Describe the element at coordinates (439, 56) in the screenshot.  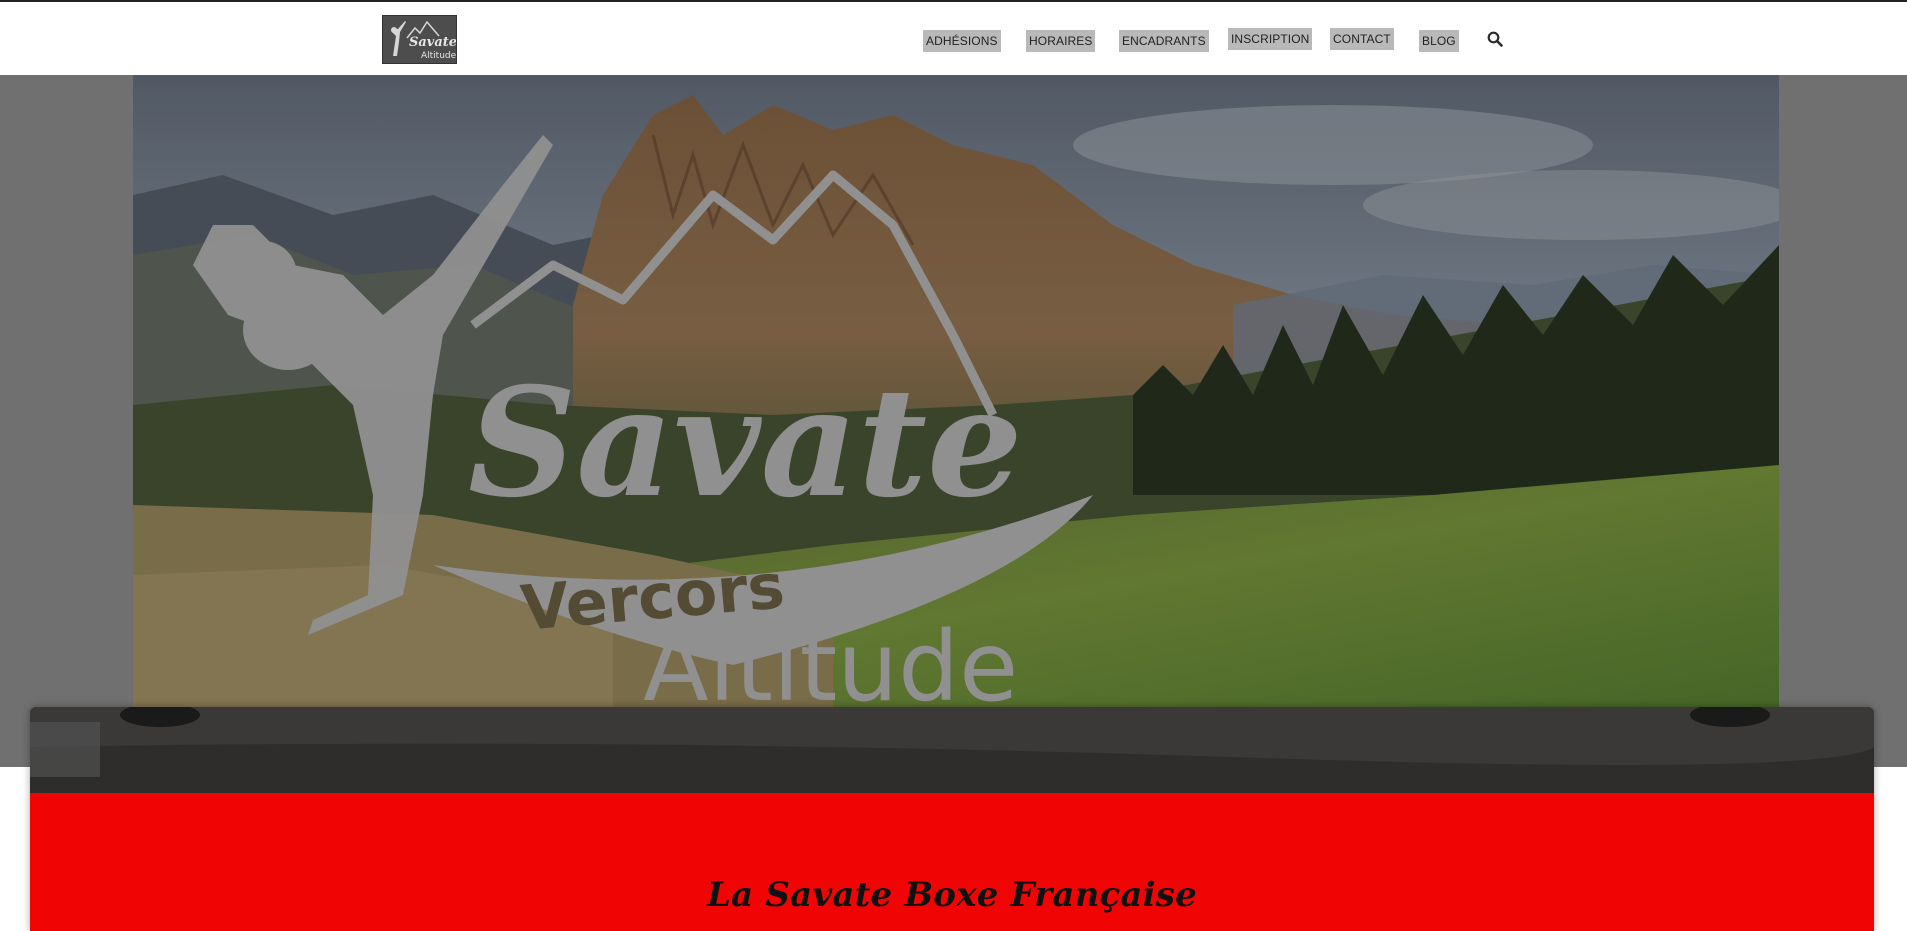
I see `logo-text-bottom: Altitude` at that location.